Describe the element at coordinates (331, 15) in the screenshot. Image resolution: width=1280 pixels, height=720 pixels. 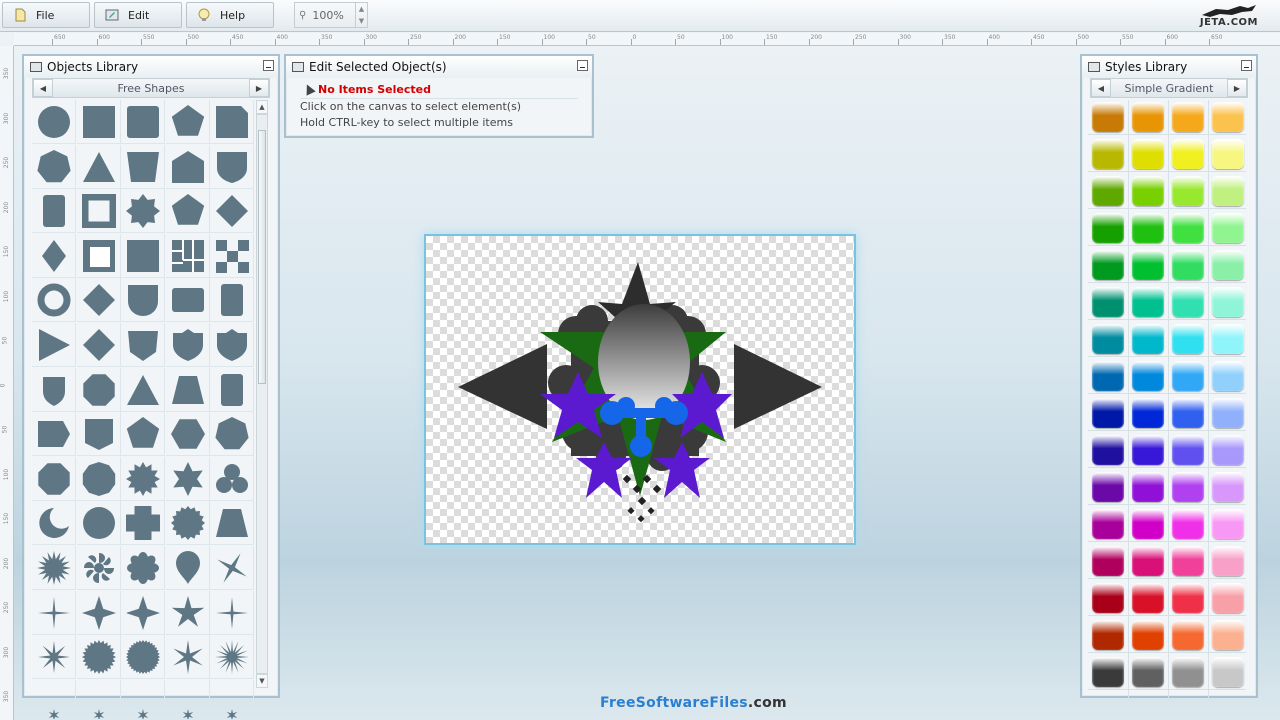
I see `zoom-field: ⚲ 100% ▲ ▼` at that location.